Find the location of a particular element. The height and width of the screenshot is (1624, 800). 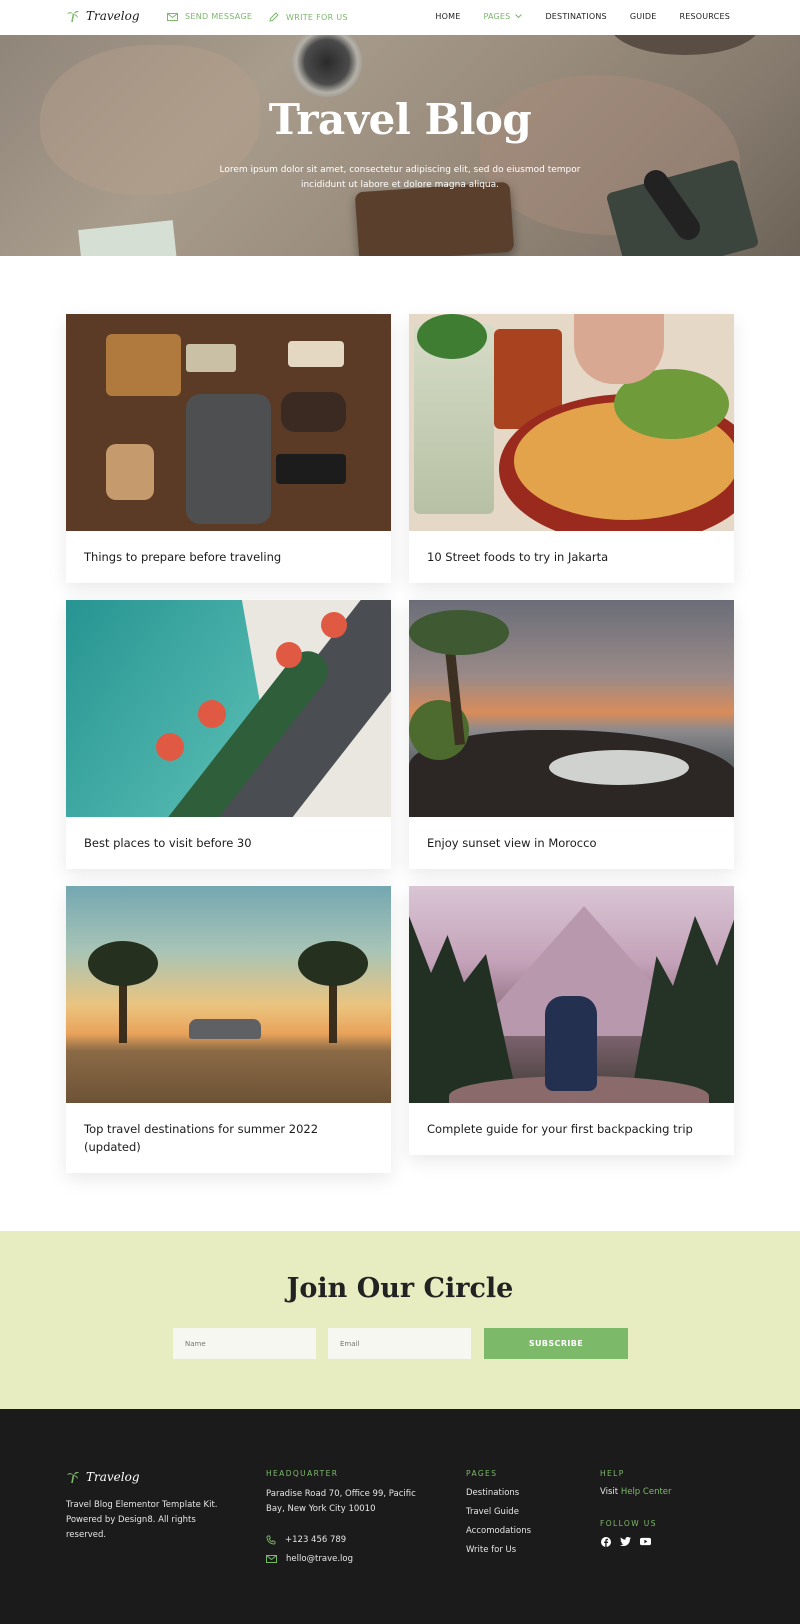

footer-brand-name: Travelog is located at coordinates (113, 1477).